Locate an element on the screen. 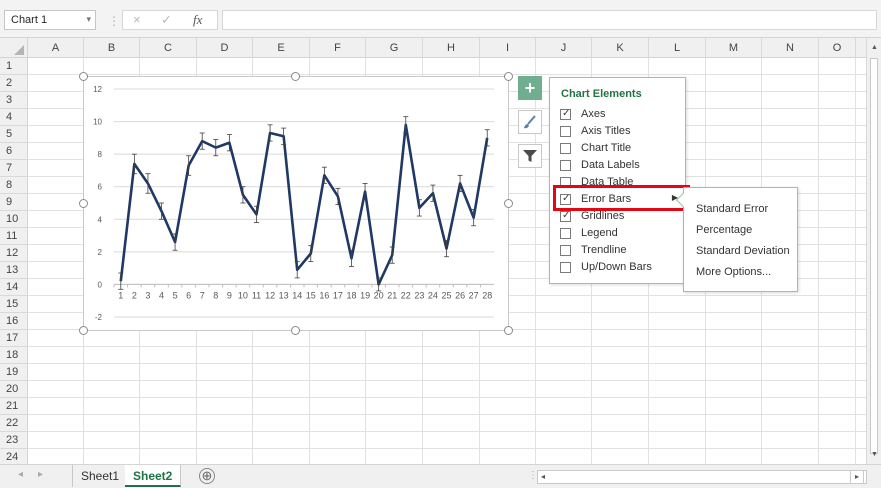  column-header-d: D is located at coordinates (225, 48).